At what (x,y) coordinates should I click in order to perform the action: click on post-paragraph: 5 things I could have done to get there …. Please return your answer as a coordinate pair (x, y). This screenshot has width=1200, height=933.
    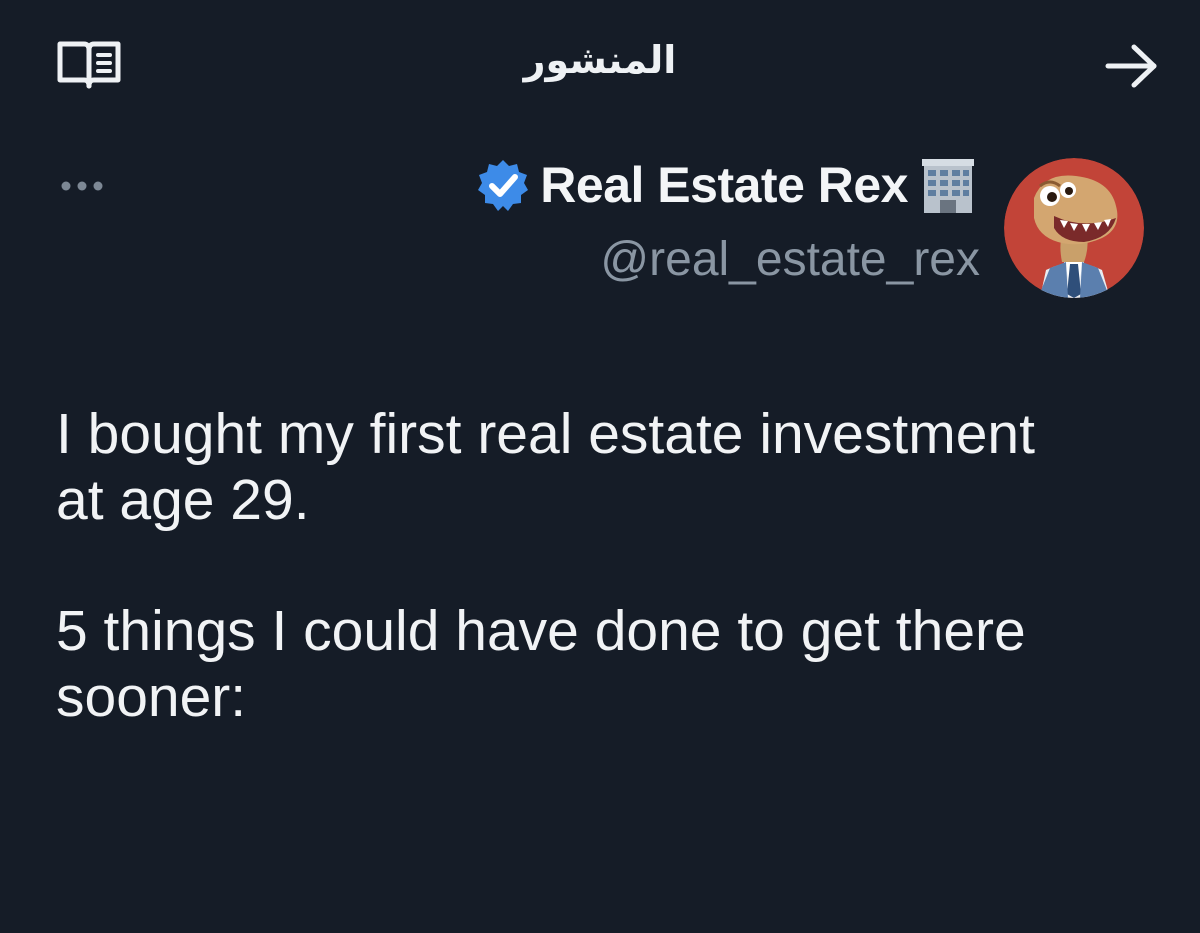
    Looking at the image, I should click on (541, 664).